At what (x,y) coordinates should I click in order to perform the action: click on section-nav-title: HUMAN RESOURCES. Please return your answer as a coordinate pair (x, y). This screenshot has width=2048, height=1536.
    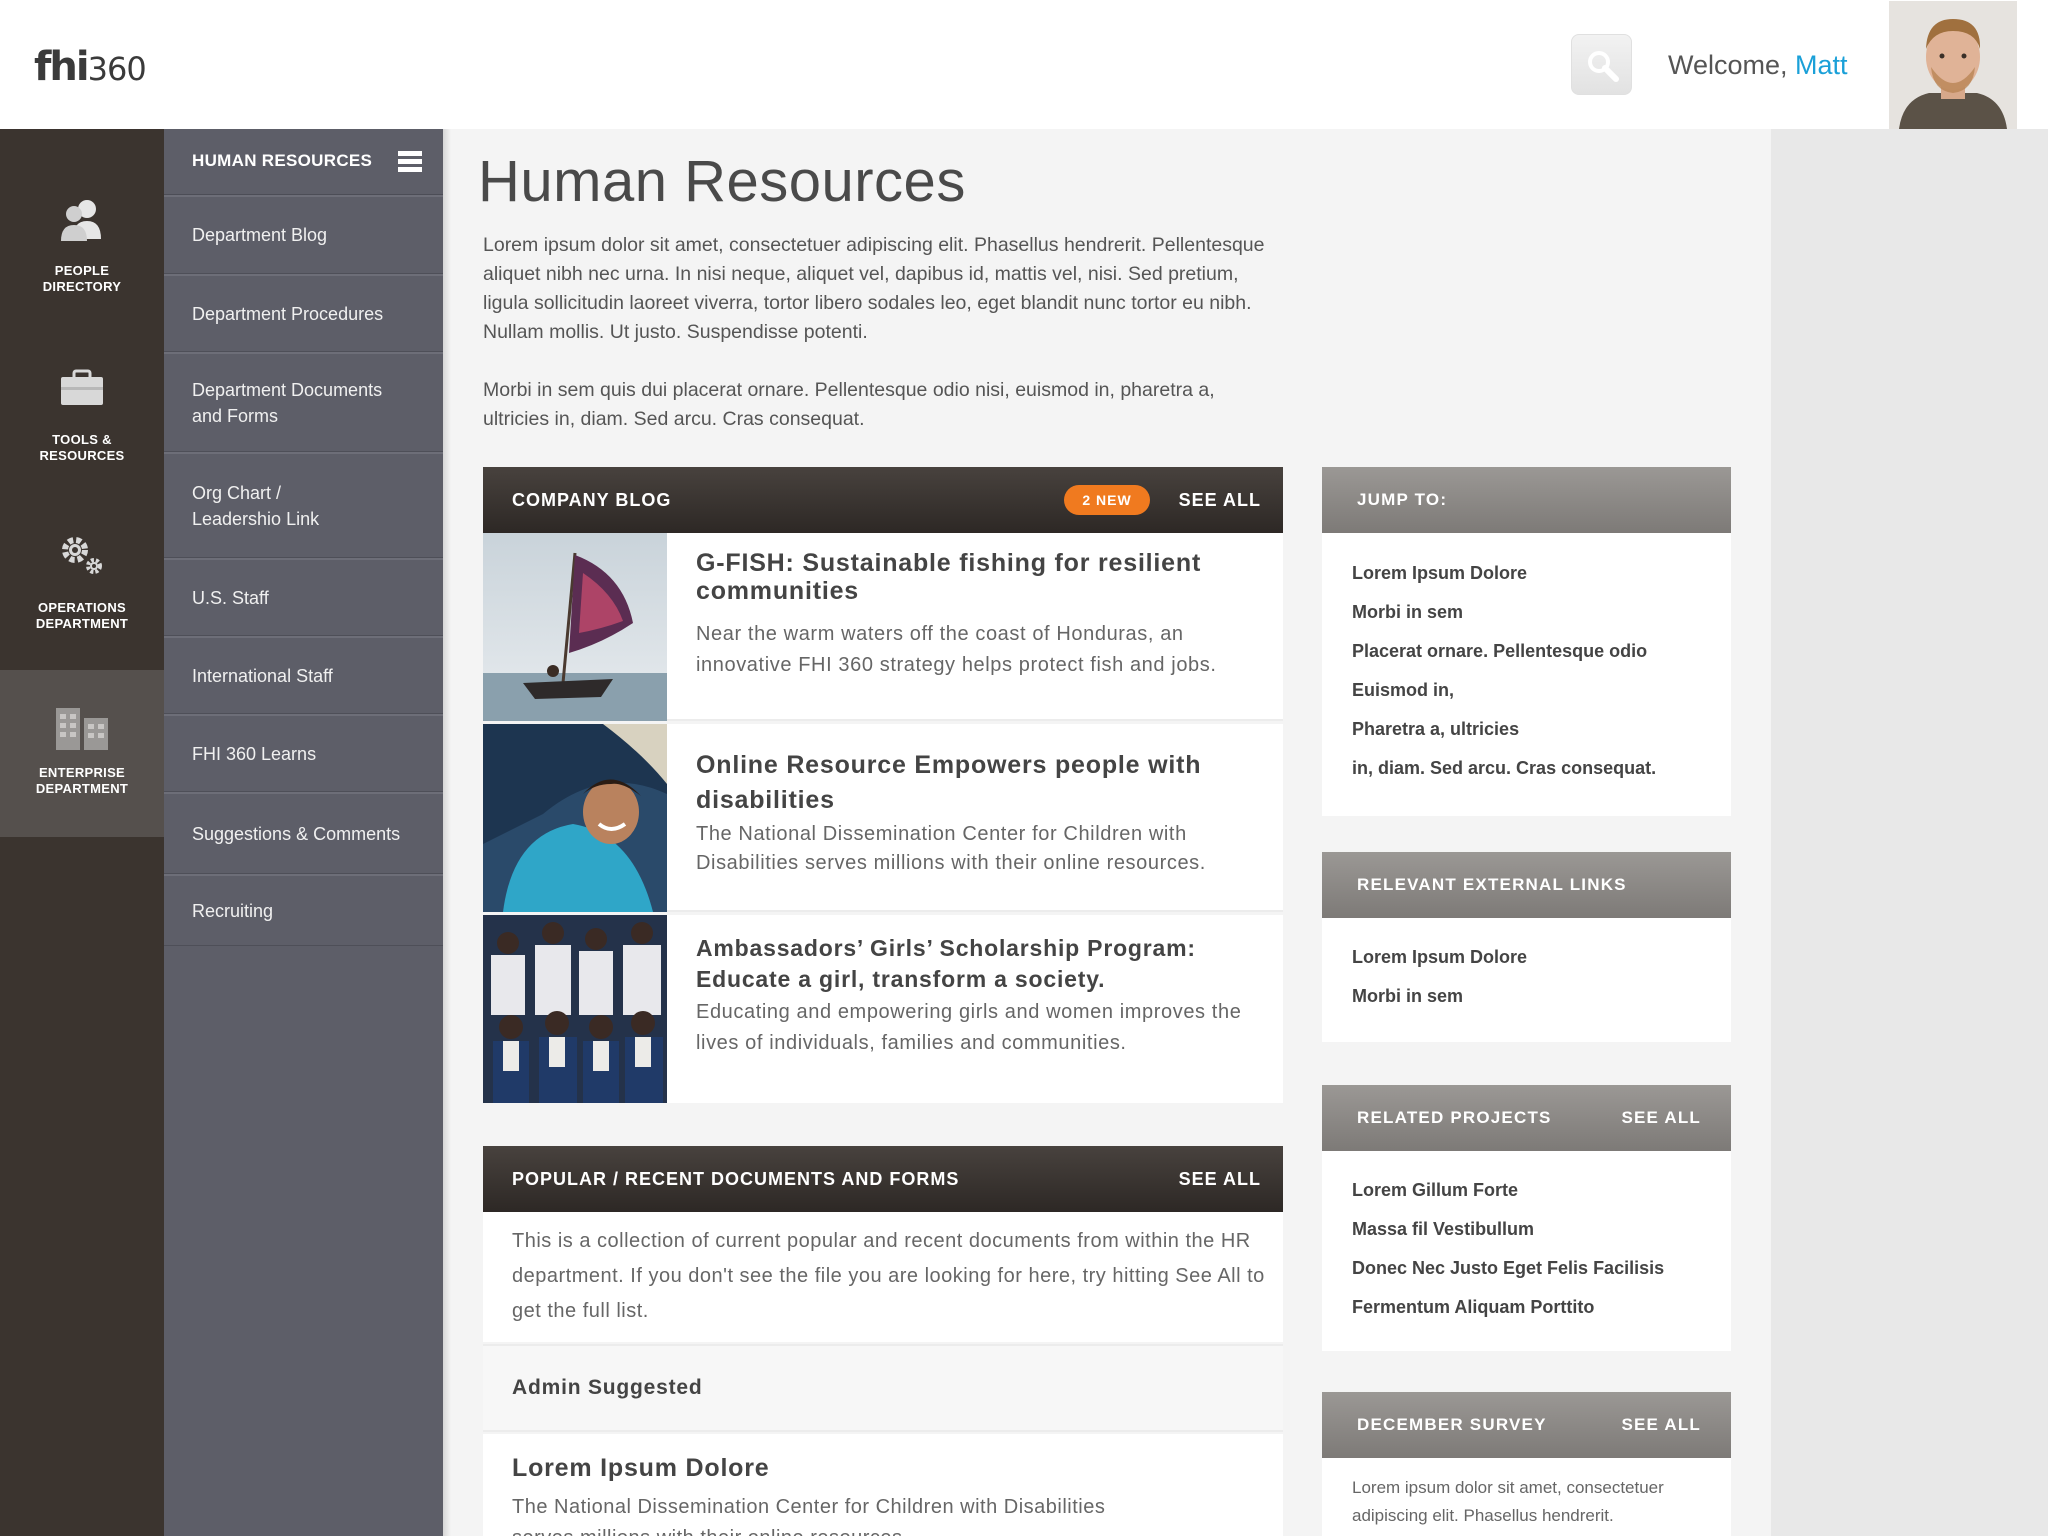
    Looking at the image, I should click on (282, 160).